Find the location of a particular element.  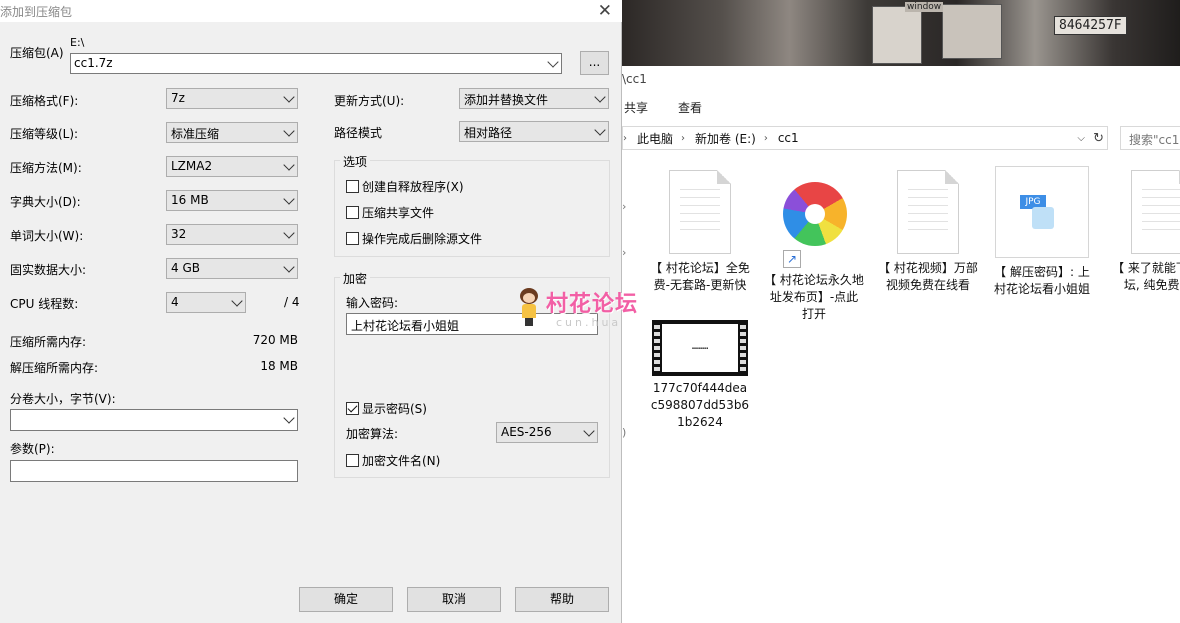

encrypt-names-label: 加密文件名(N) is located at coordinates (401, 461).